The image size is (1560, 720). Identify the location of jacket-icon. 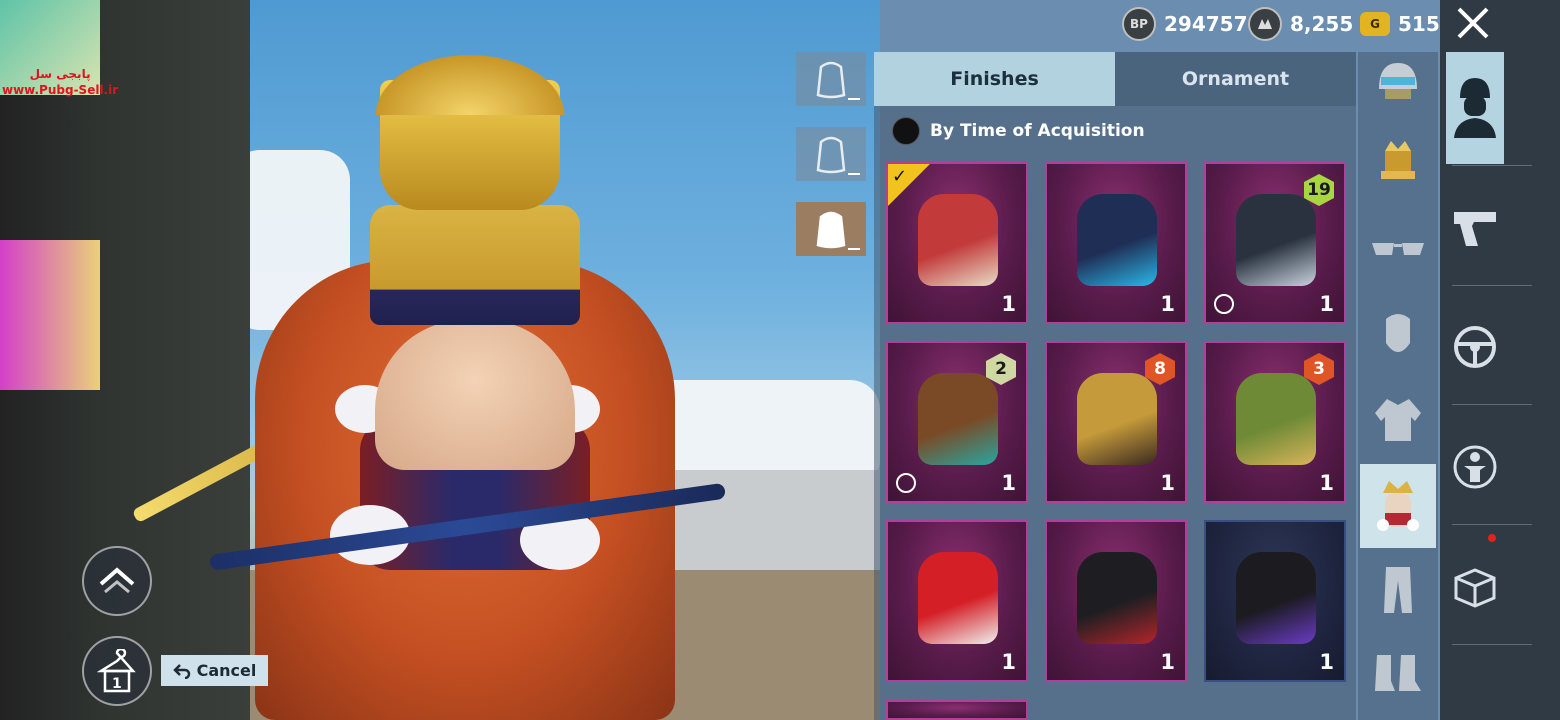
(1398, 420).